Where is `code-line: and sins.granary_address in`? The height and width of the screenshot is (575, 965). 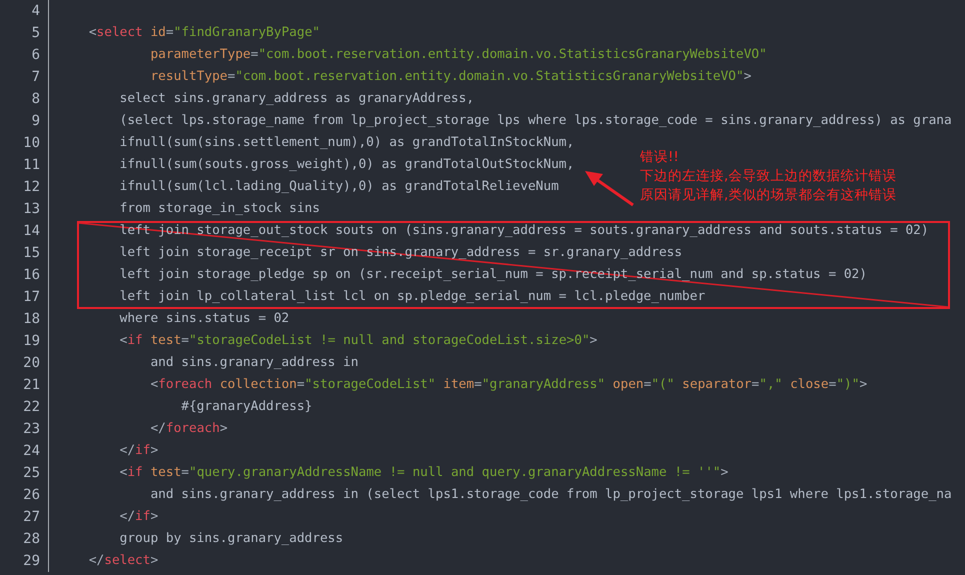
code-line: and sins.granary_address in is located at coordinates (253, 363).